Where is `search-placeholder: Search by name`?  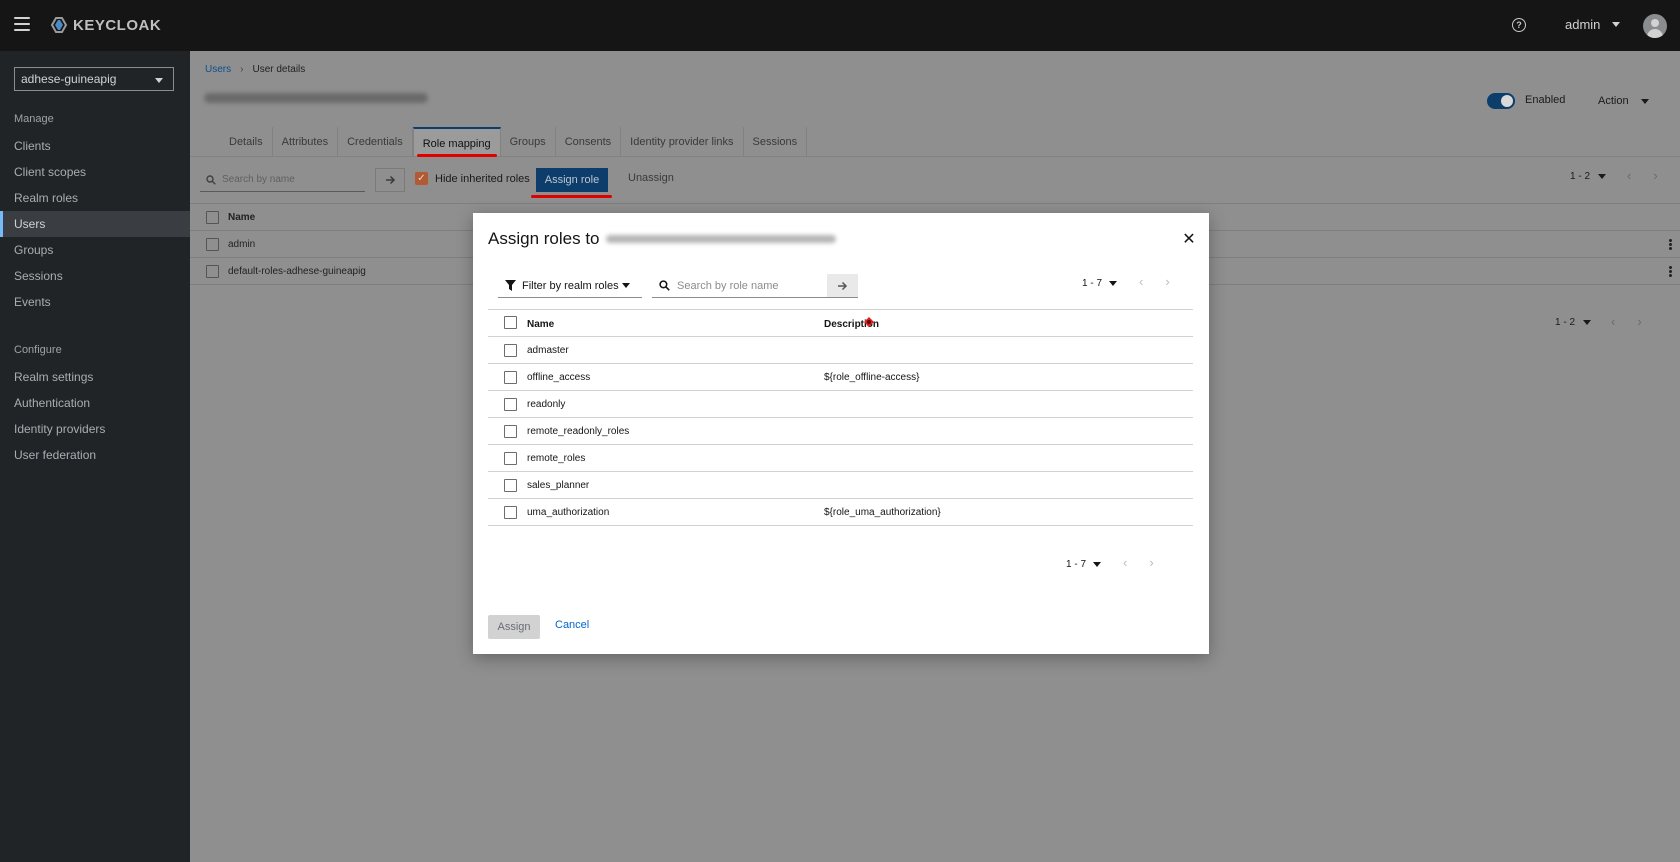 search-placeholder: Search by name is located at coordinates (258, 179).